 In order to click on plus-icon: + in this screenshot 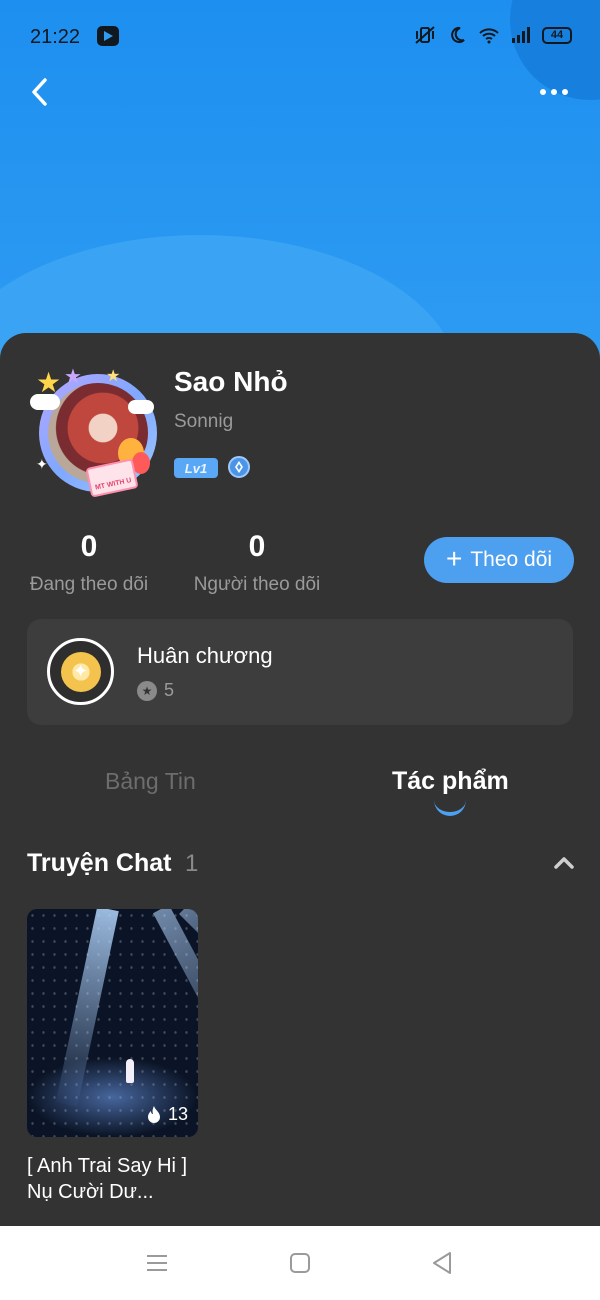, I will do `click(454, 558)`.